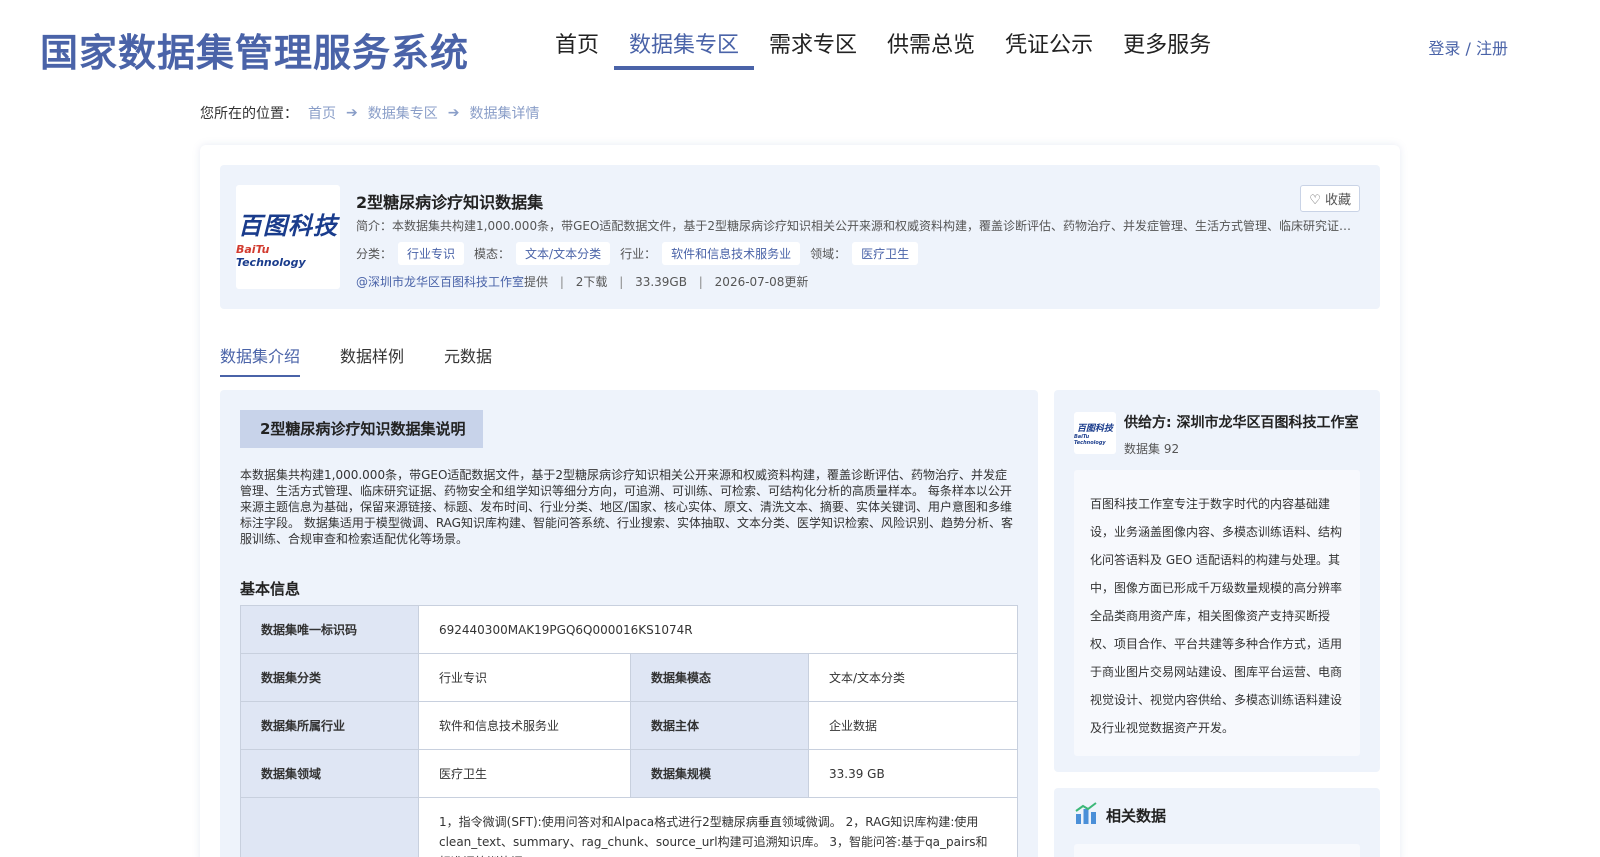 The image size is (1600, 857). Describe the element at coordinates (249, 114) in the screenshot. I see `breadcrumb-label: 您所在的位置：` at that location.